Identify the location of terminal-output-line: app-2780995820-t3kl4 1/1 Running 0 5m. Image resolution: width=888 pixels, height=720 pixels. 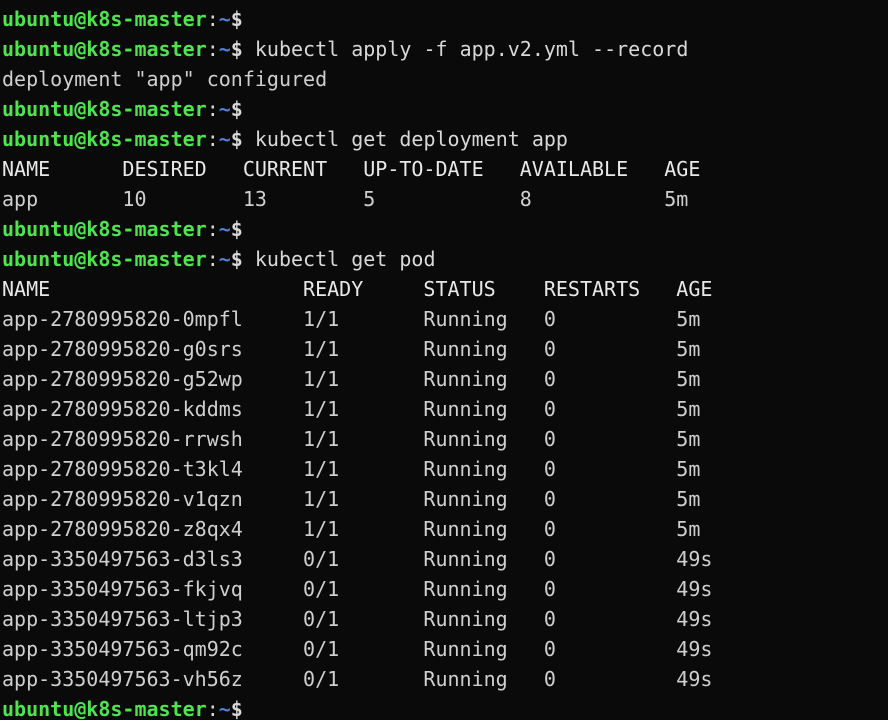
(445, 469).